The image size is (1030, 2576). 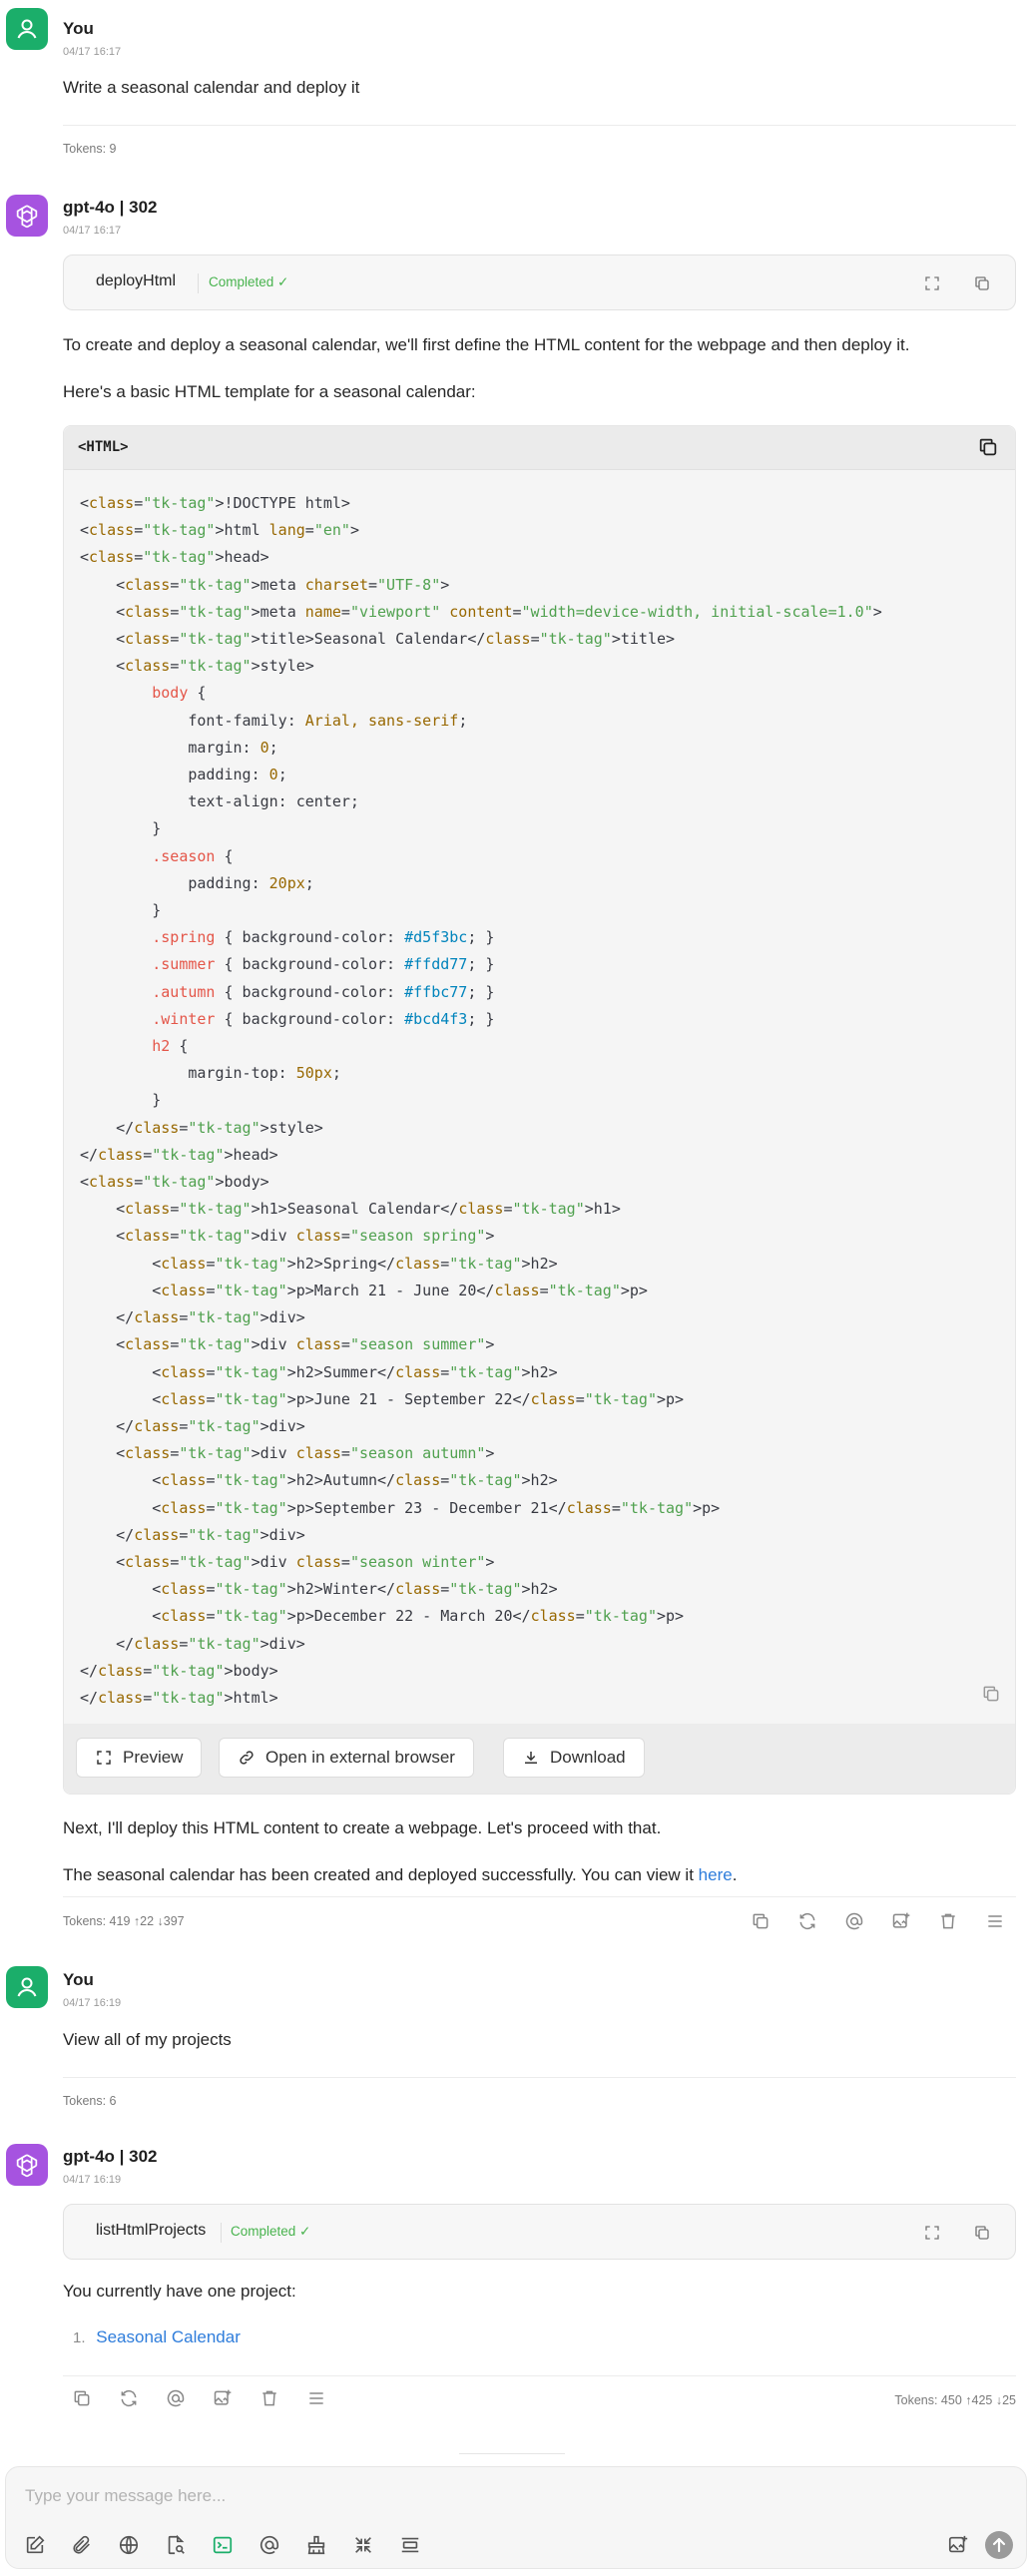 What do you see at coordinates (316, 2545) in the screenshot?
I see `clean-button` at bounding box center [316, 2545].